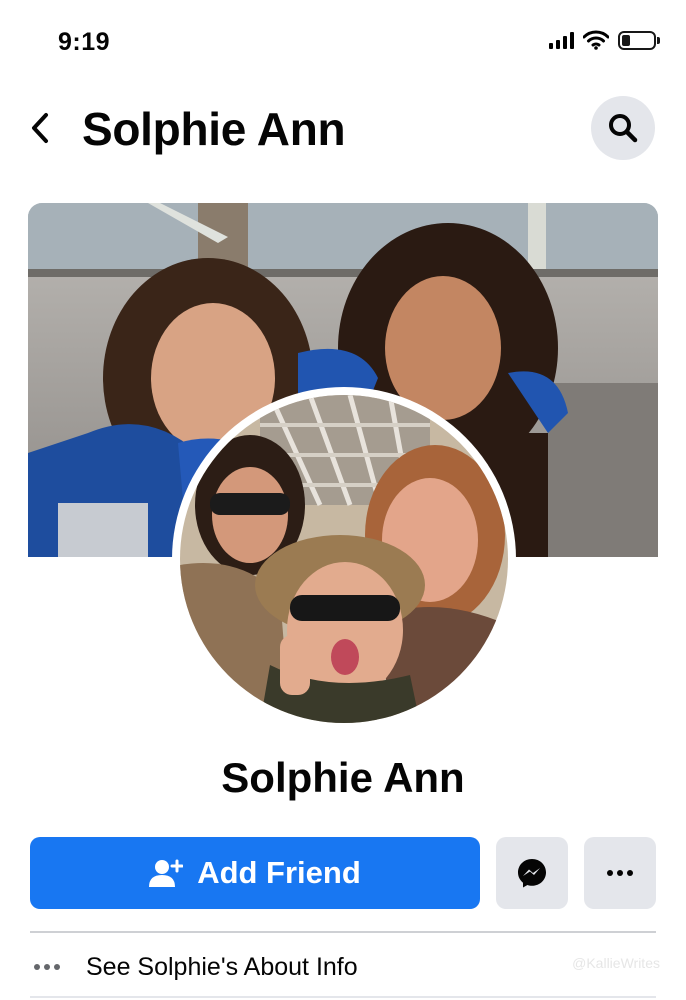  What do you see at coordinates (84, 42) in the screenshot?
I see `status-time: 9:19` at bounding box center [84, 42].